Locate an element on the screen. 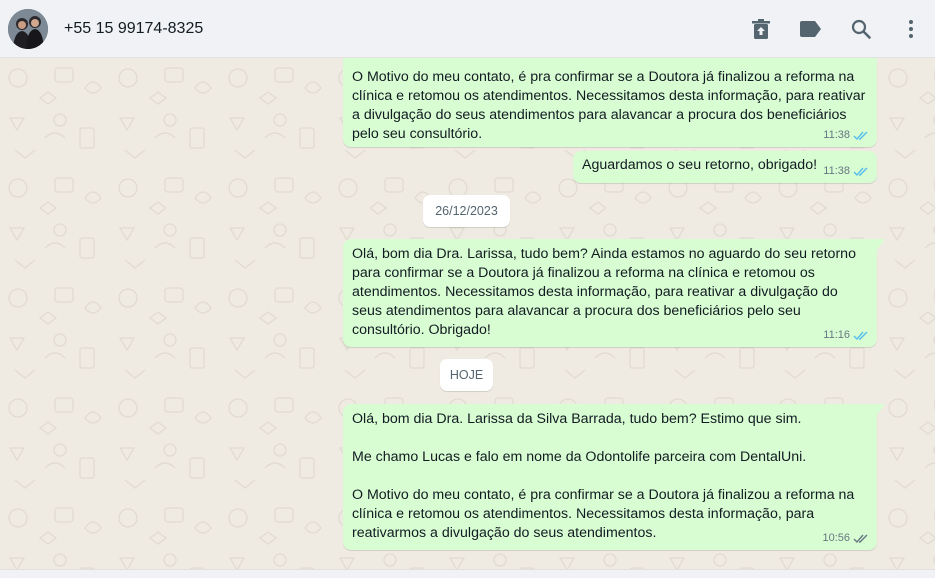  date-separator: 26/12/2023 is located at coordinates (466, 211).